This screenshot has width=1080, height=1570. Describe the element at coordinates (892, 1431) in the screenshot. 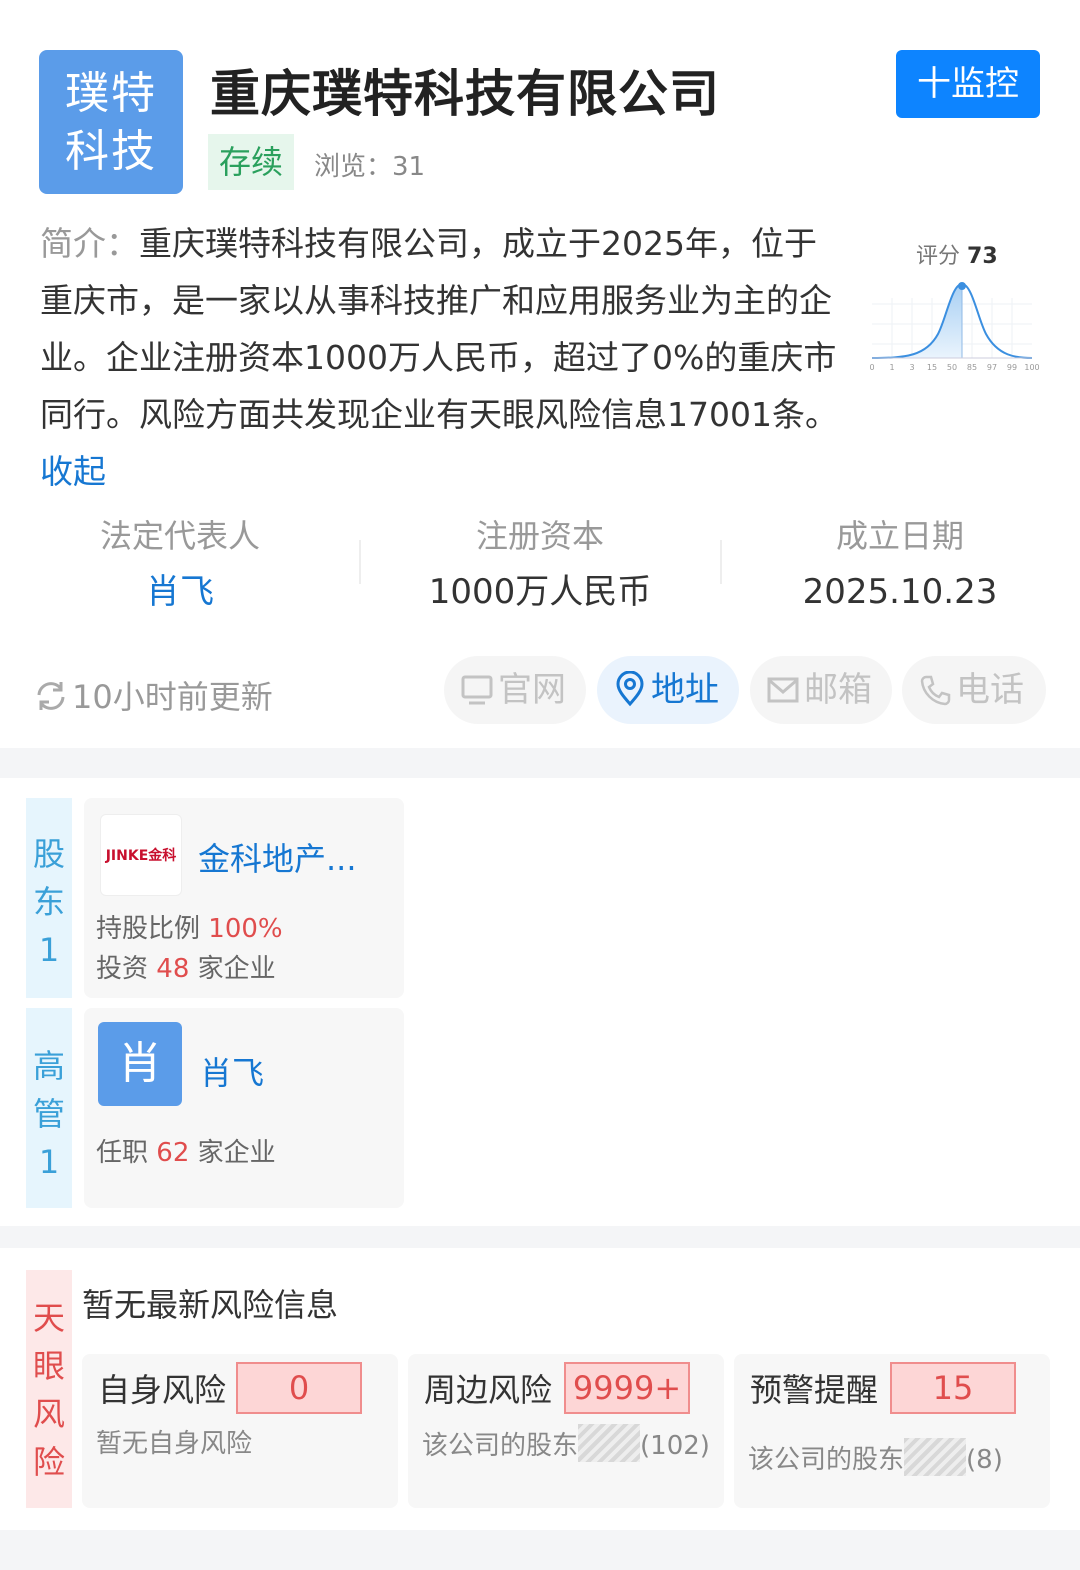

I see `warning-item: 预警提醒 15 该公司的股东 (8)` at that location.